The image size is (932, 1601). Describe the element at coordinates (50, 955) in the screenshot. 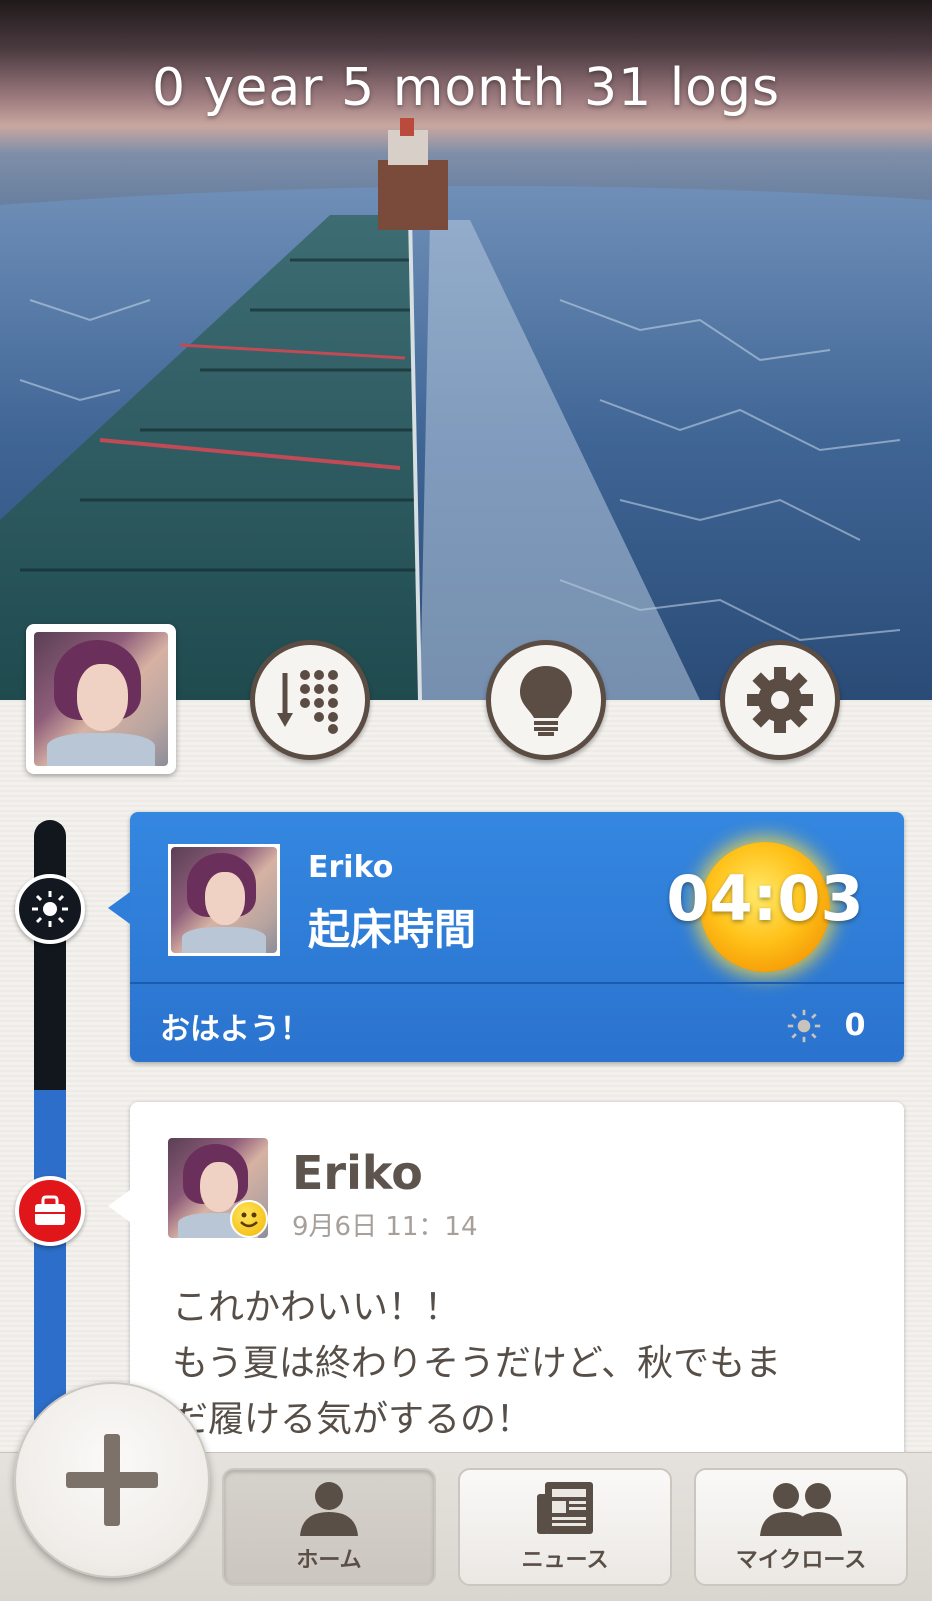

I see `timeline-bar-night` at that location.